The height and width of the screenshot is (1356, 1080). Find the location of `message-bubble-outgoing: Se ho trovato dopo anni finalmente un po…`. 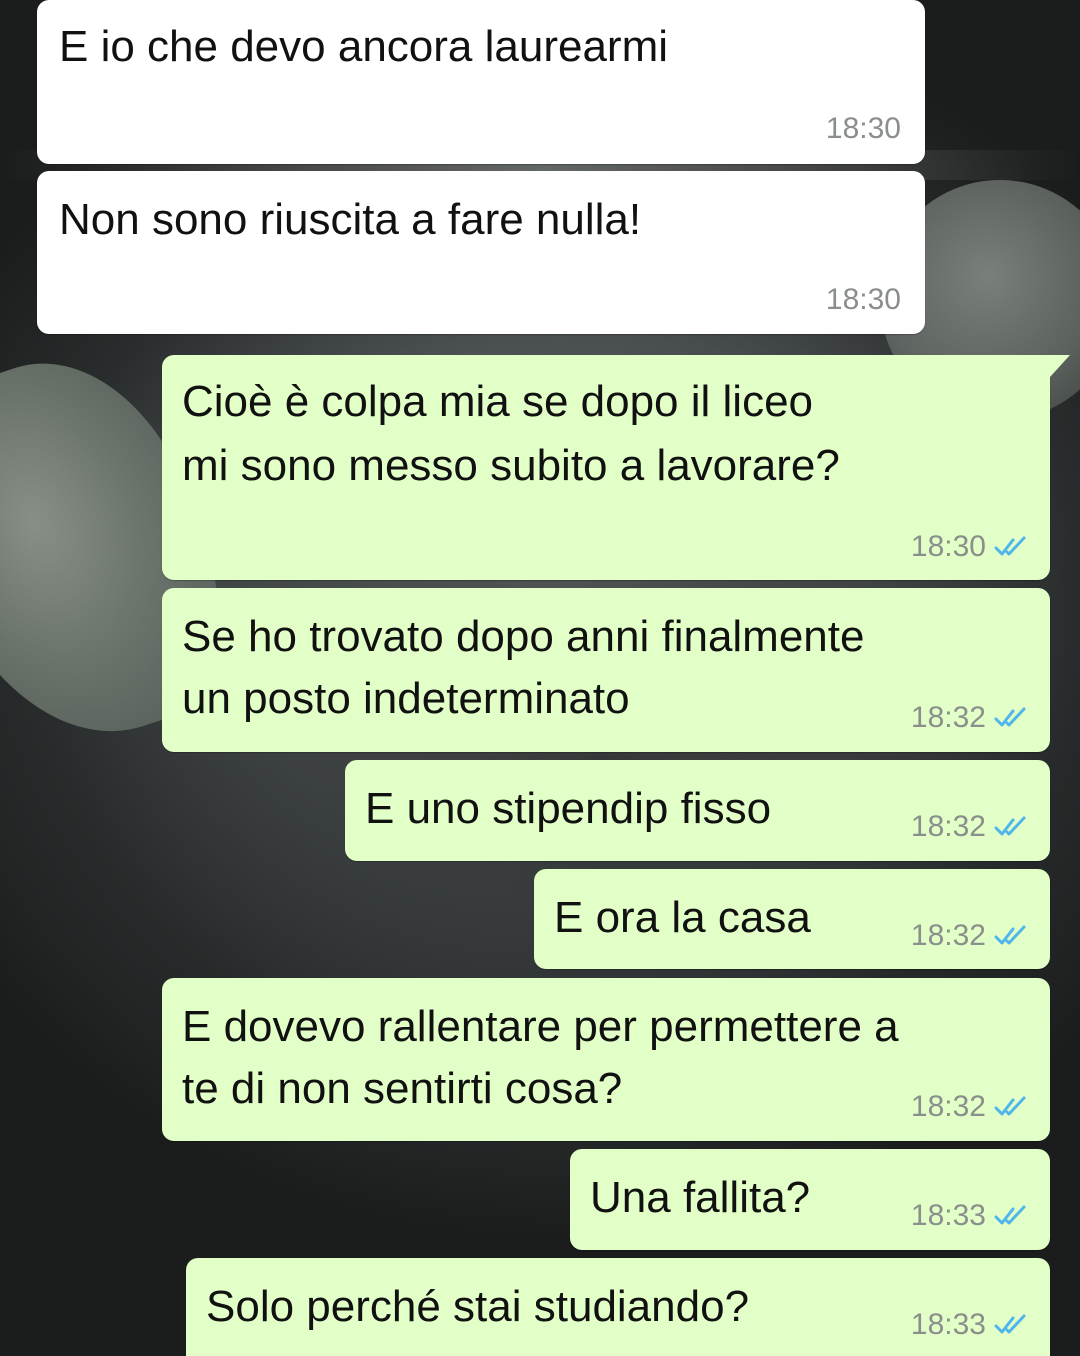

message-bubble-outgoing: Se ho trovato dopo anni finalmente un po… is located at coordinates (606, 670).